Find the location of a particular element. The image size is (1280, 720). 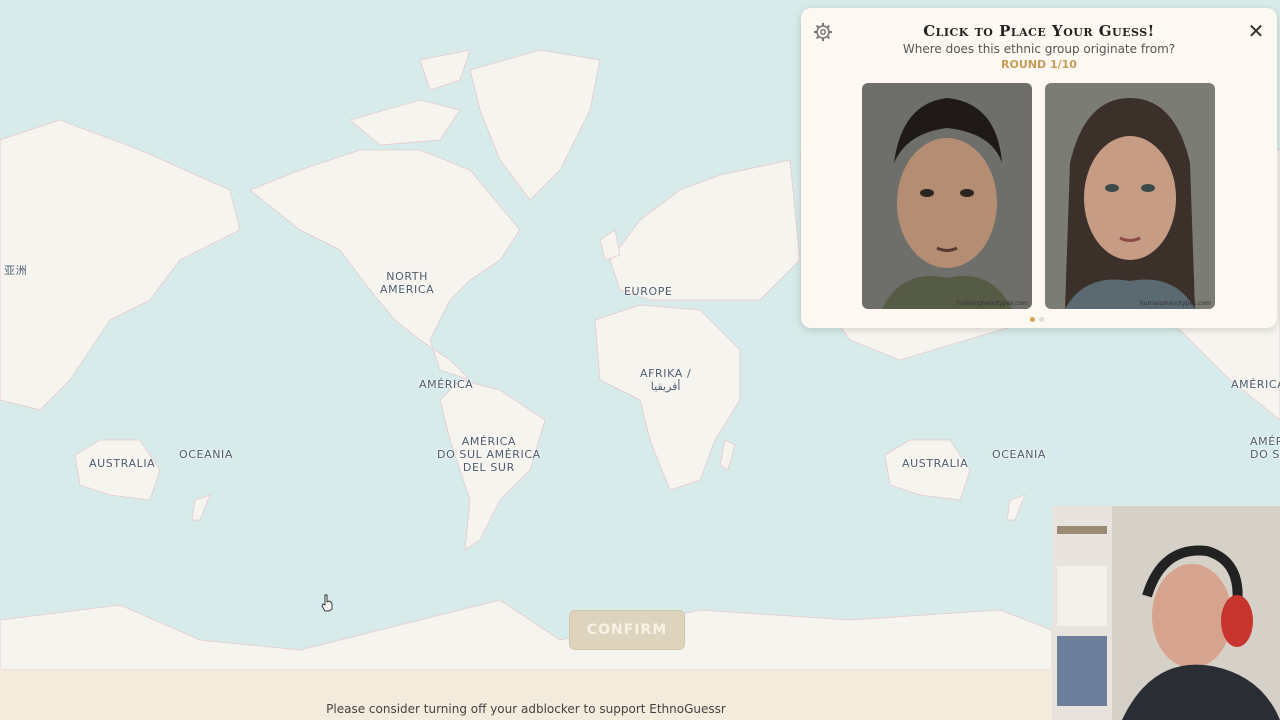

phenotype-image-female: humanphenotypes.com is located at coordinates (1130, 196).